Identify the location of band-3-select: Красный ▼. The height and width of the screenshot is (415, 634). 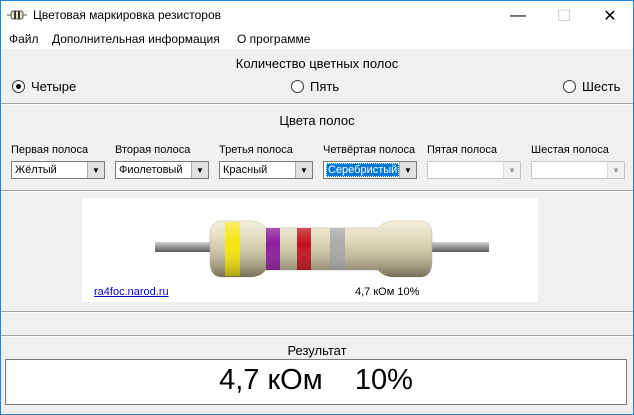
(266, 170).